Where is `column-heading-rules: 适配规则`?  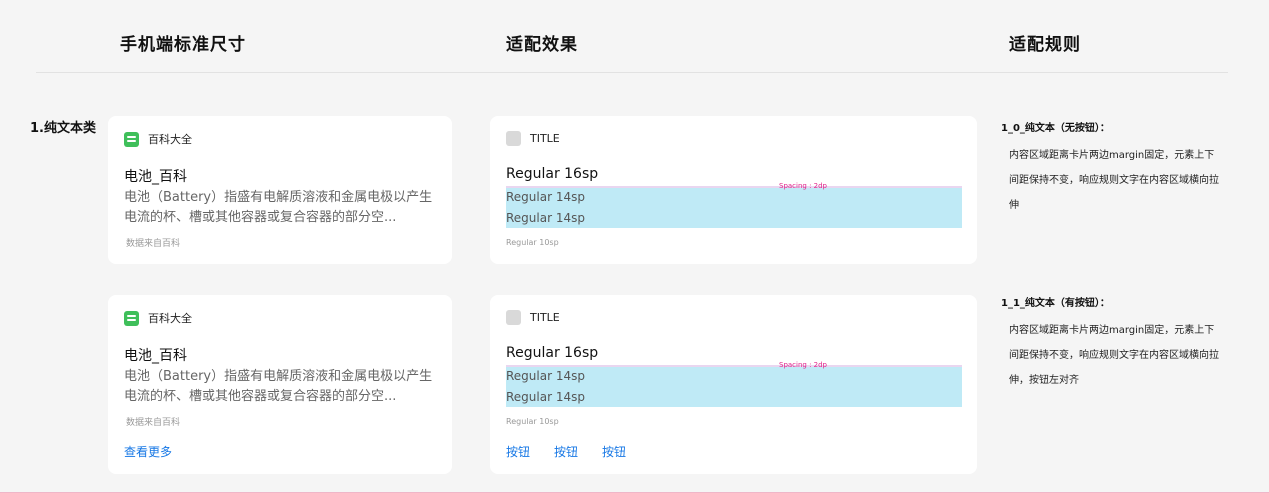 column-heading-rules: 适配规则 is located at coordinates (1045, 45).